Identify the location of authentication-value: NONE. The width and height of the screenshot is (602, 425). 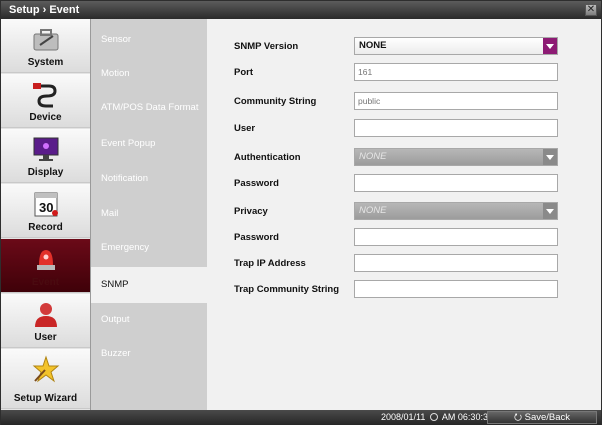
(373, 156).